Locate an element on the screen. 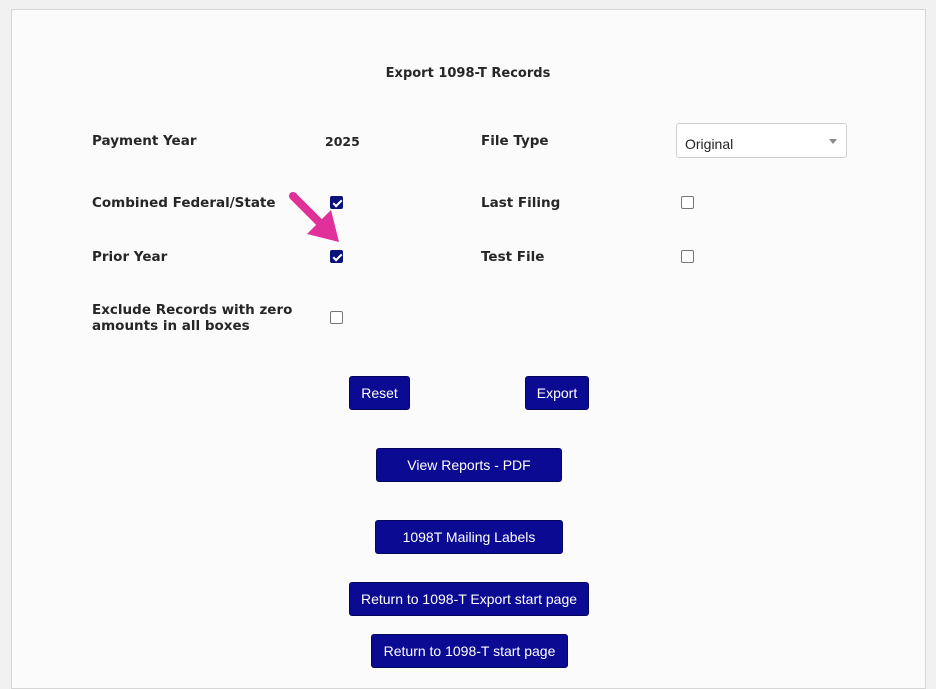 This screenshot has height=689, width=936. reset-button: Reset is located at coordinates (379, 393).